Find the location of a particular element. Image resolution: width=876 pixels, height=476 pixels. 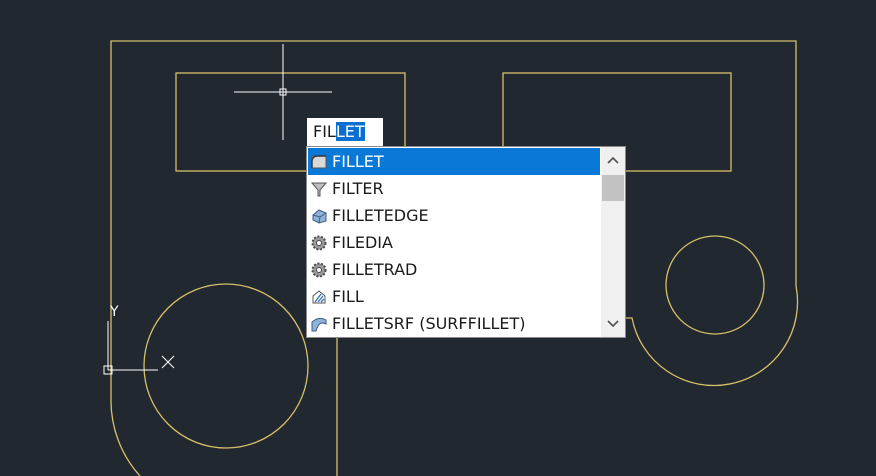

typed-text: FIL is located at coordinates (324, 131).